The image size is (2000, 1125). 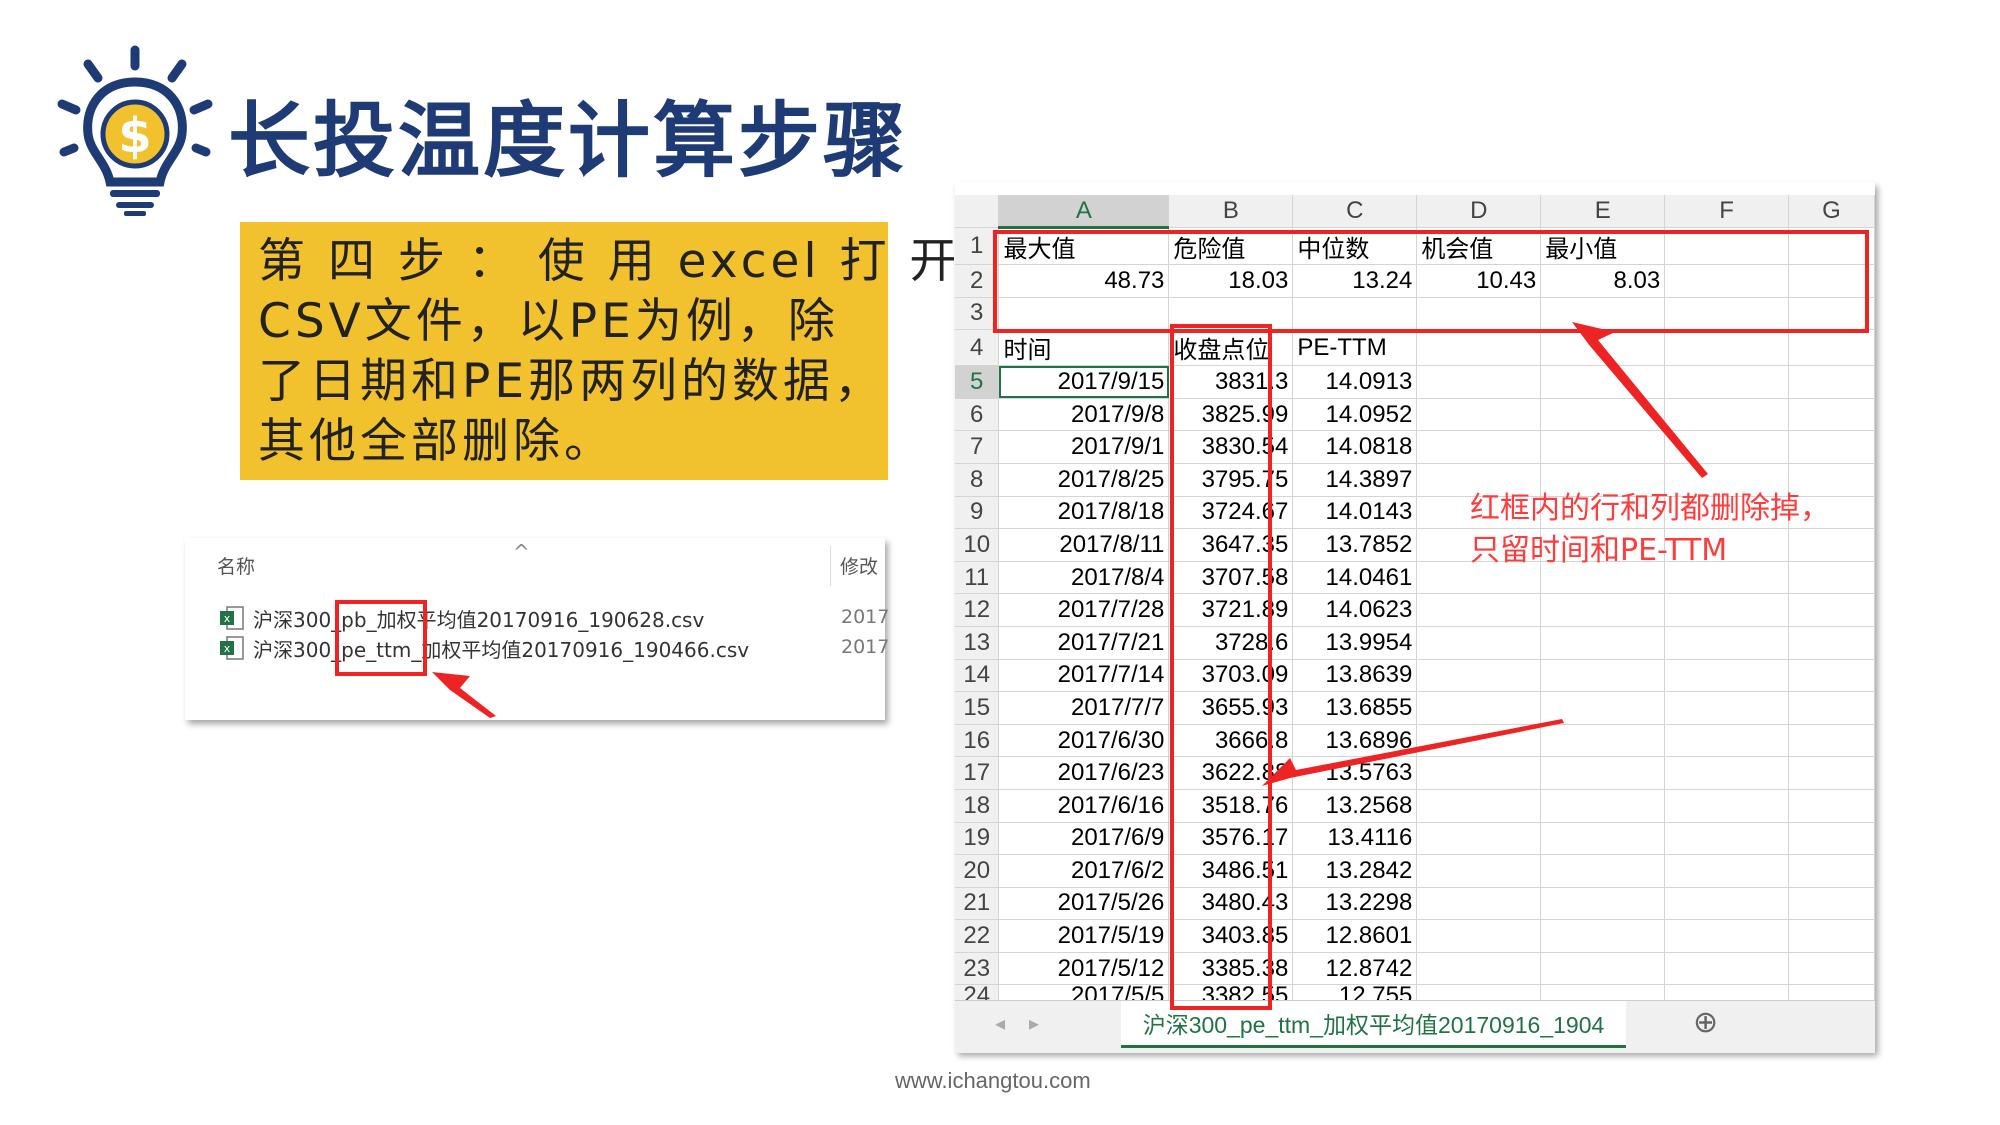 I want to click on arrow-to-filename-icon, so click(x=464, y=695).